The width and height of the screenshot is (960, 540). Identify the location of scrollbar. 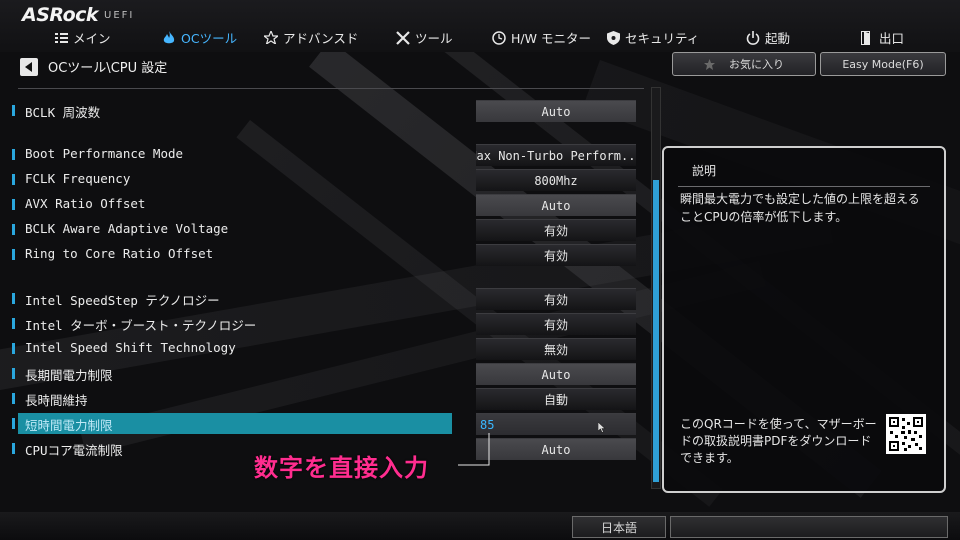
(656, 288).